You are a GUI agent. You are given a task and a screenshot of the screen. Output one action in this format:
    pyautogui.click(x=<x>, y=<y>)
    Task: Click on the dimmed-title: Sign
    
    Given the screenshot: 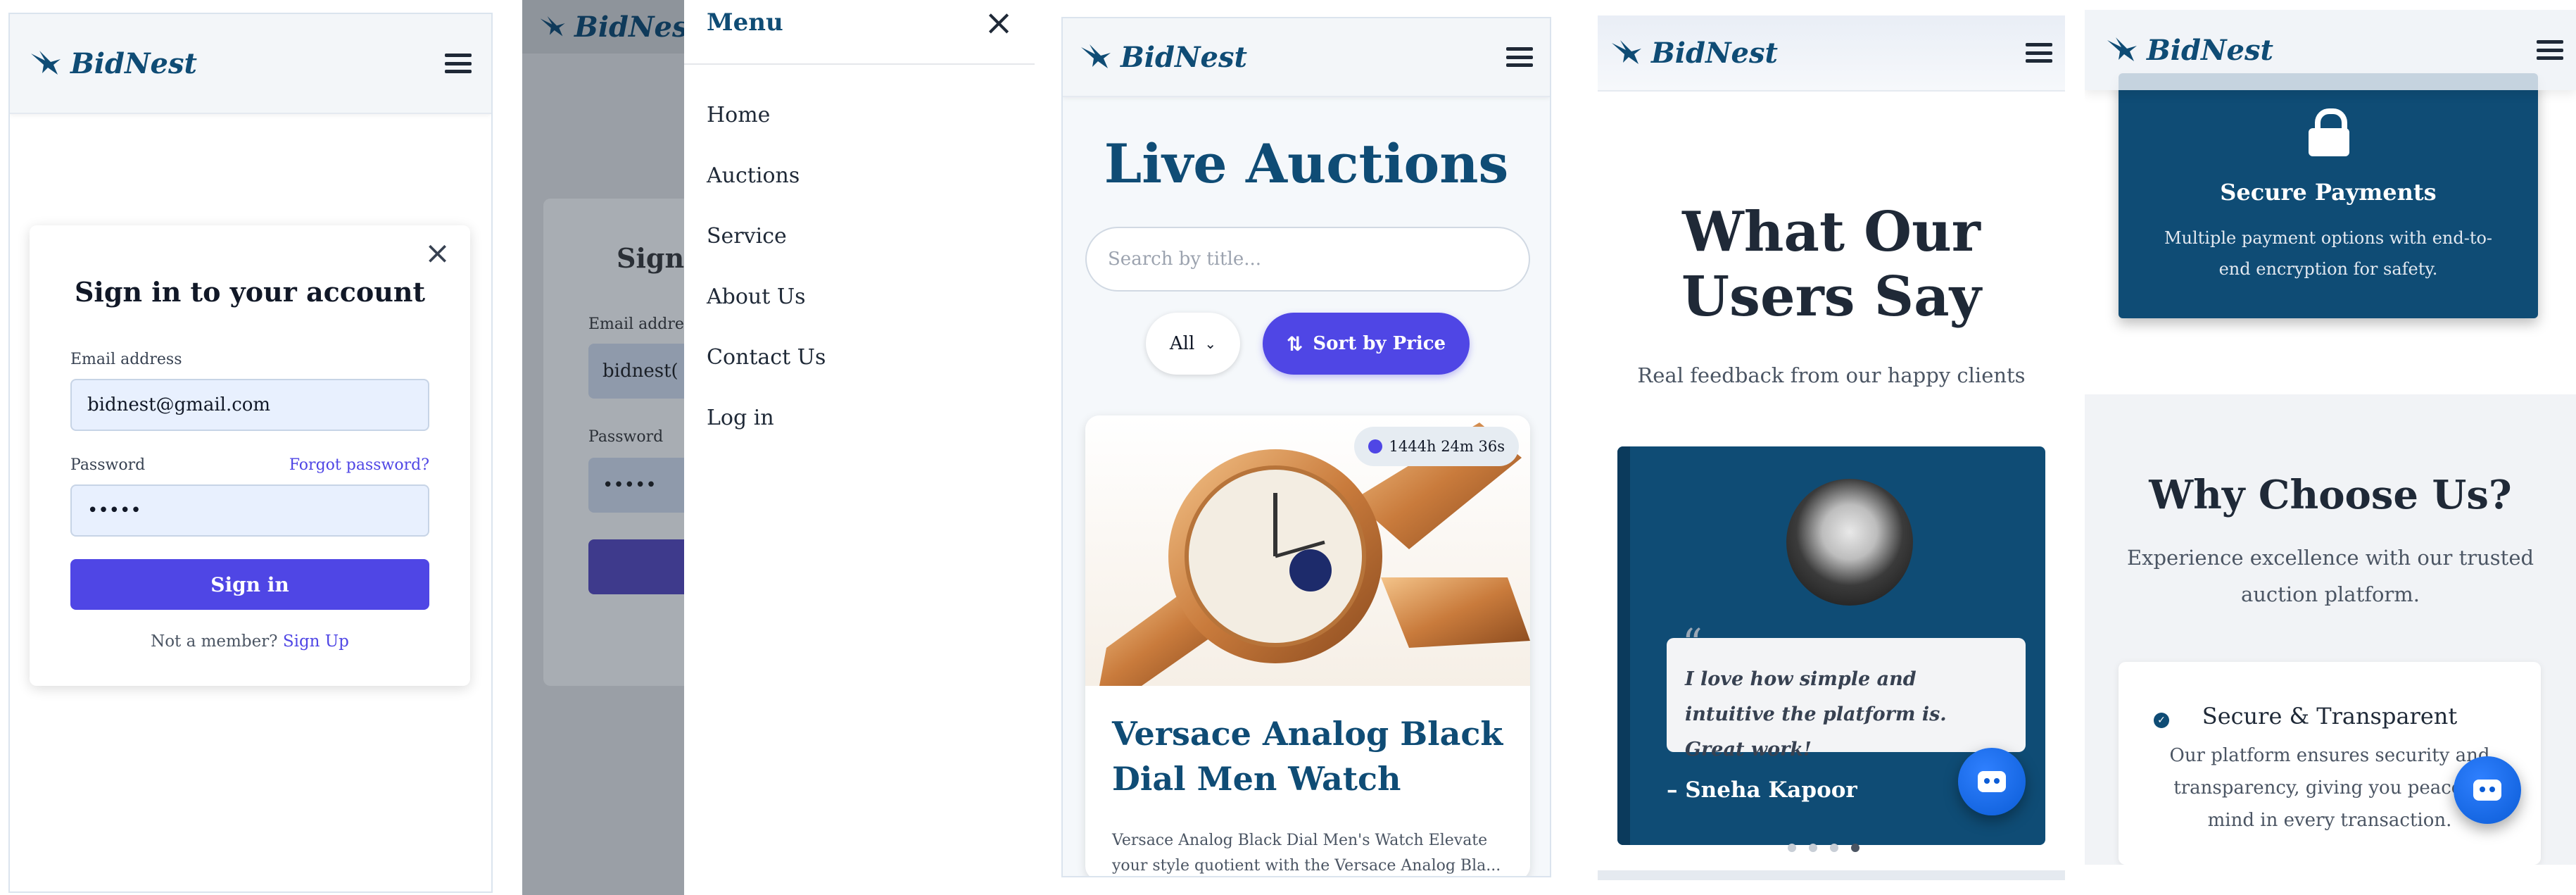 What is the action you would take?
    pyautogui.click(x=651, y=258)
    